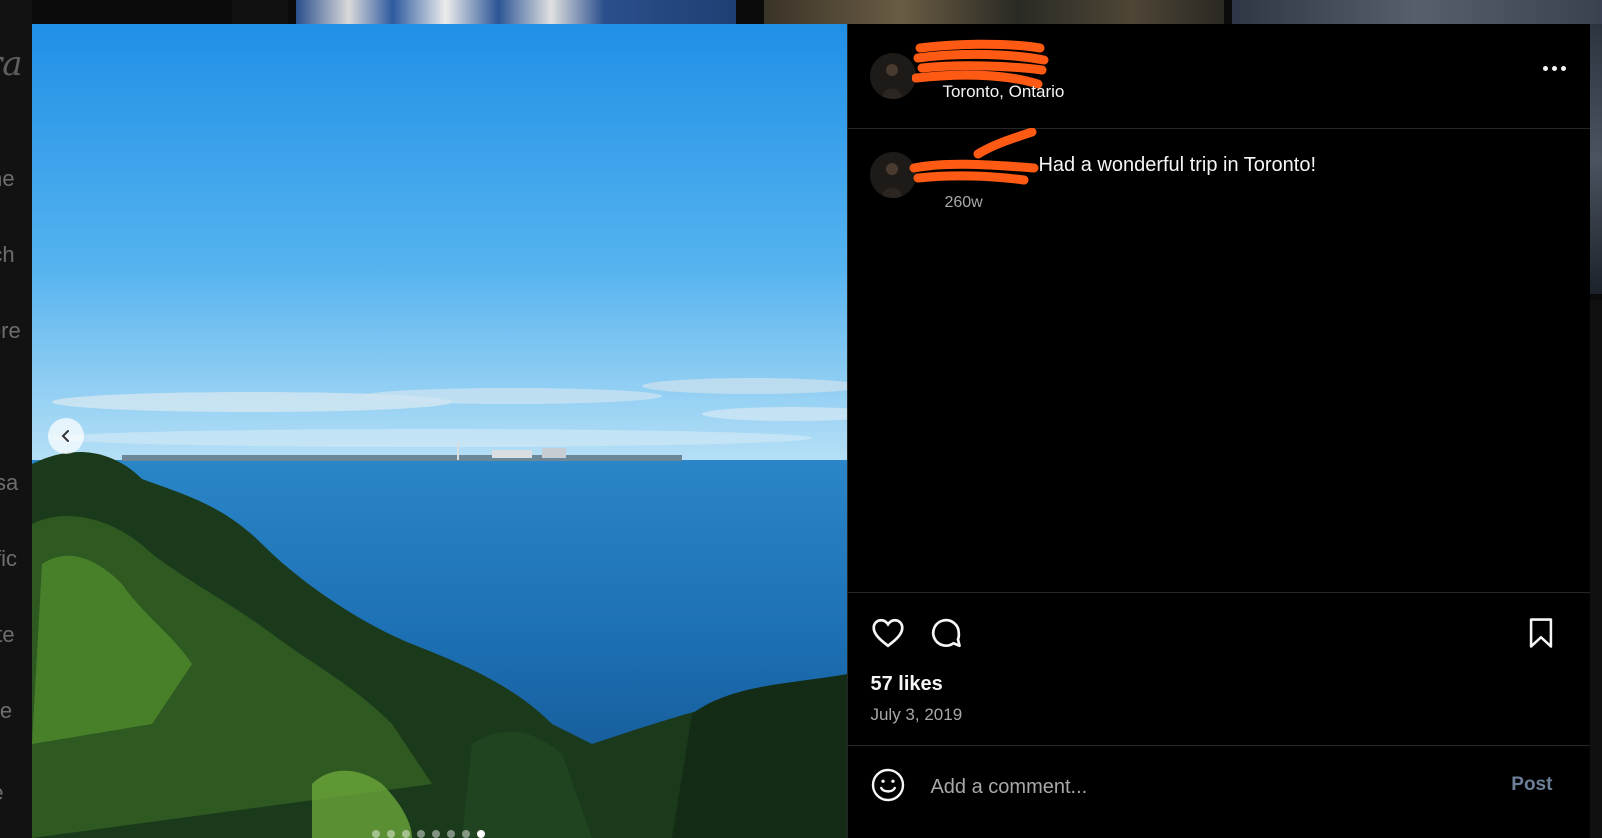  What do you see at coordinates (1596, 569) in the screenshot?
I see `background-page` at bounding box center [1596, 569].